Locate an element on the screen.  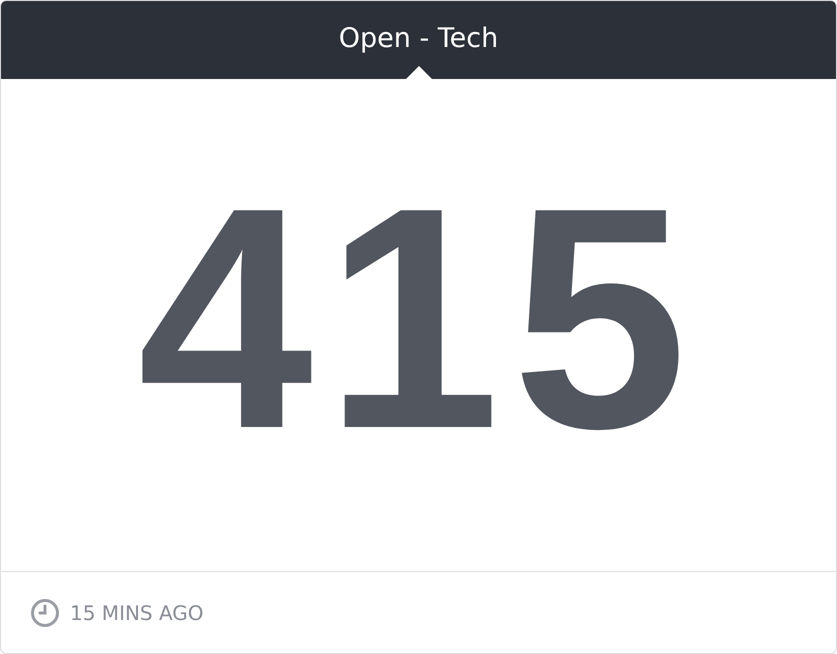
widget-title: Open - Tech is located at coordinates (418, 38).